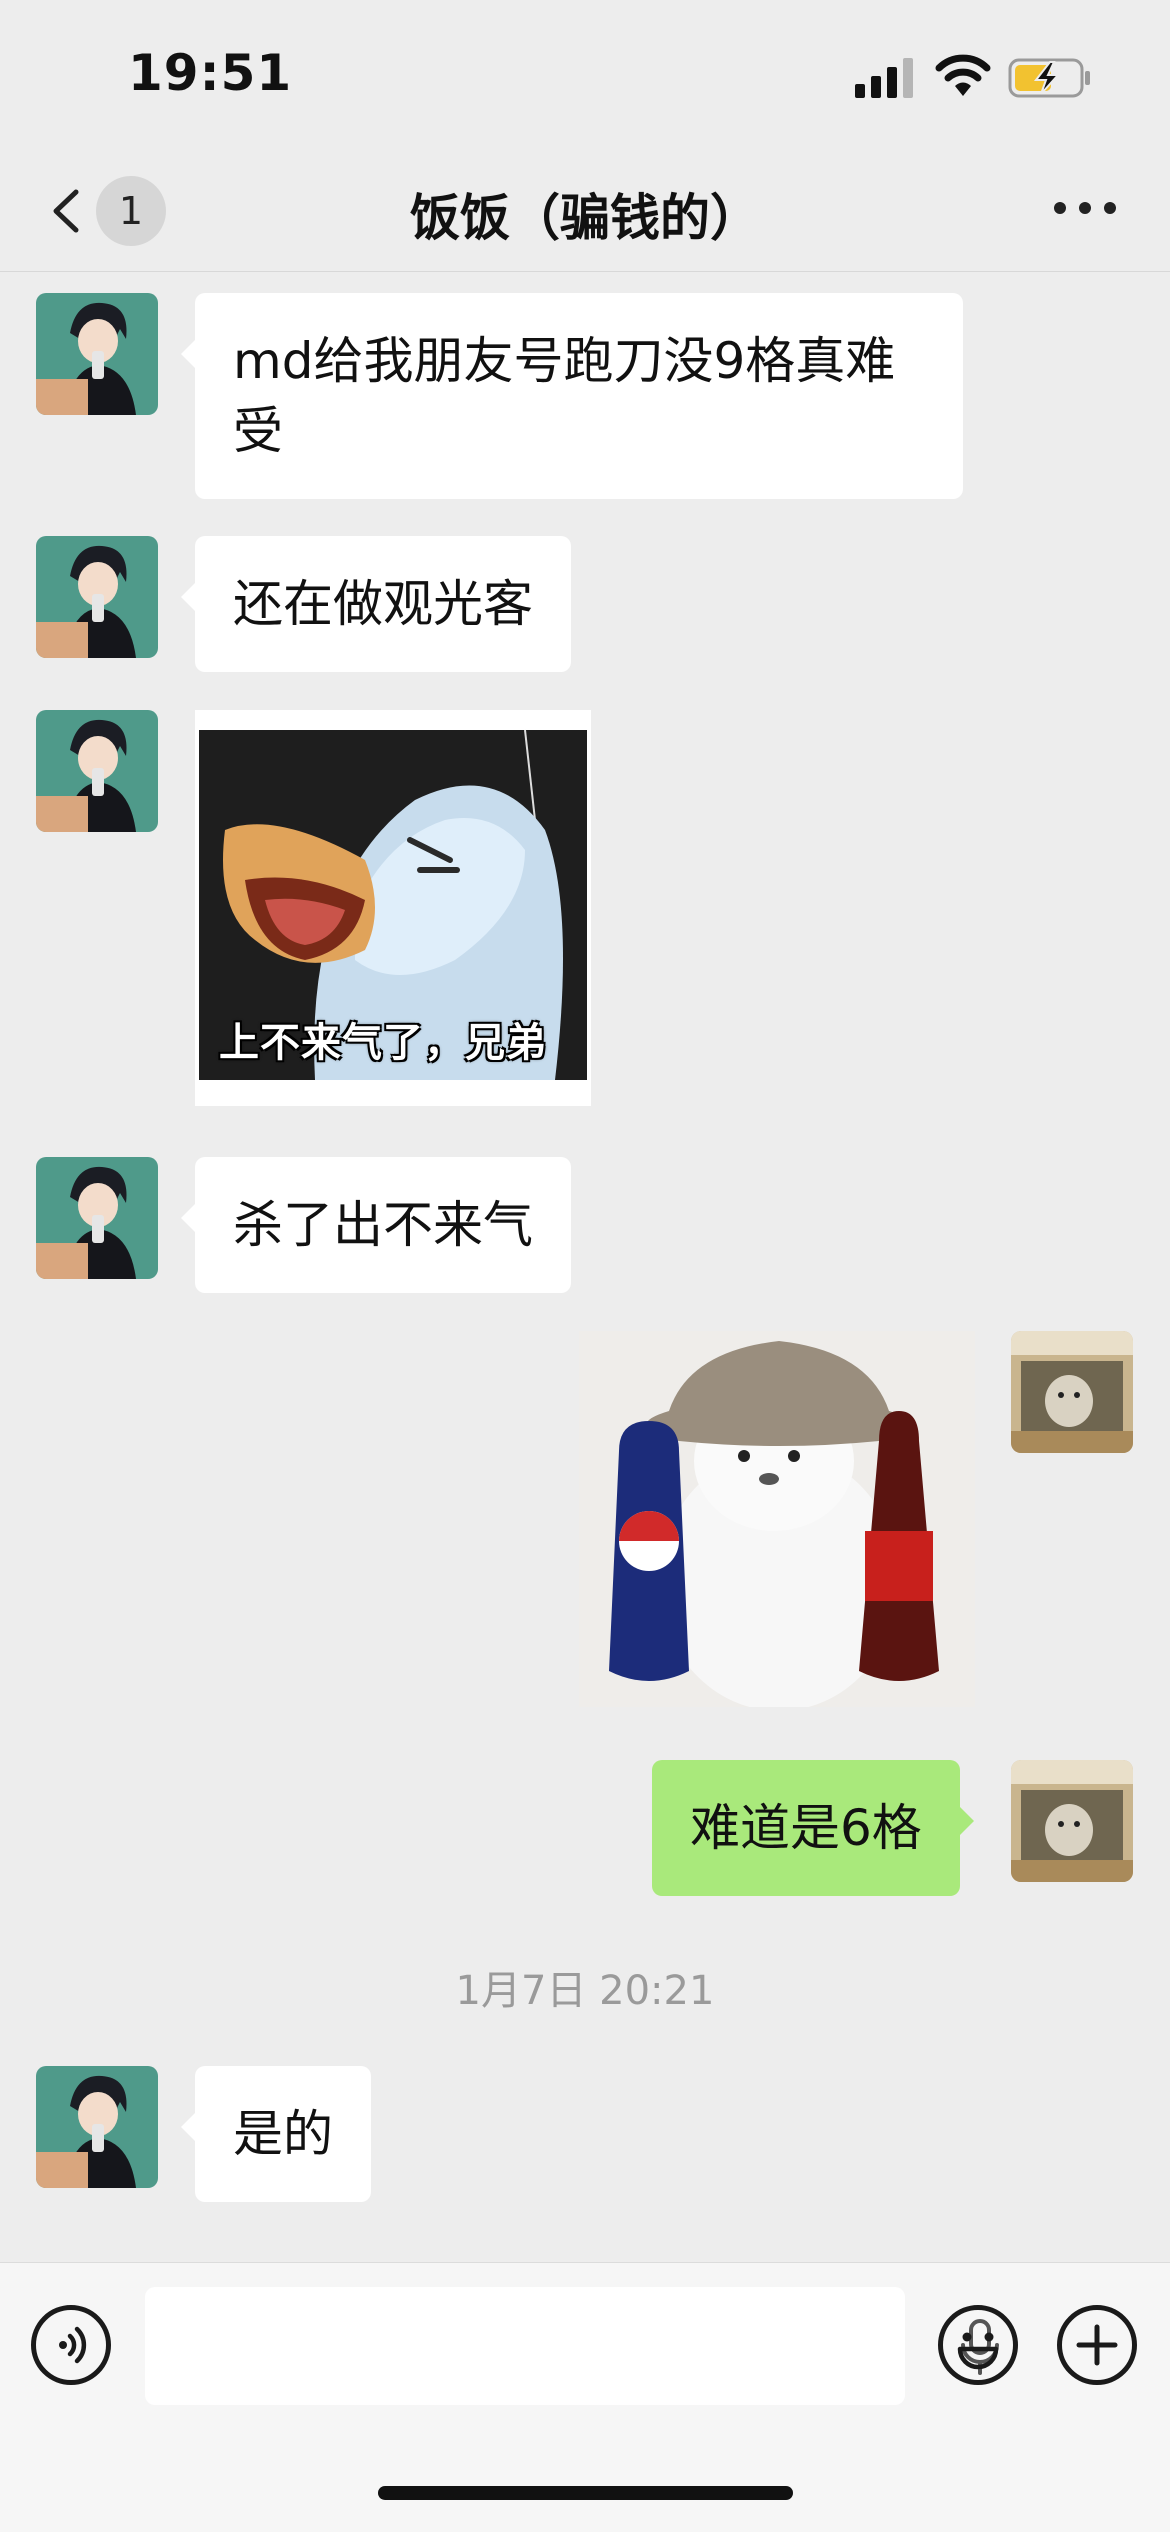 The width and height of the screenshot is (1170, 2532). Describe the element at coordinates (1097, 2345) in the screenshot. I see `plus-icon` at that location.